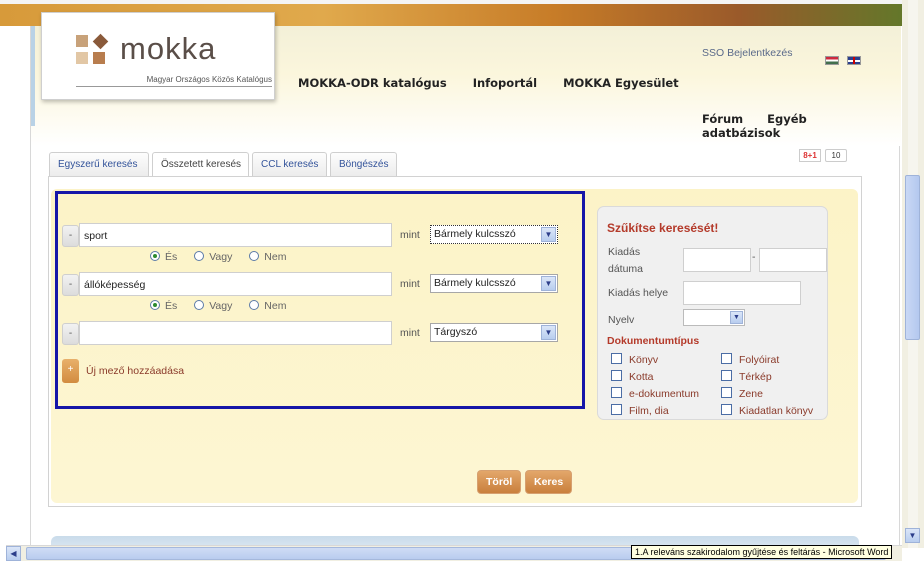 The image size is (924, 570). I want to click on tab-simple-search: Egyszerű keresés, so click(99, 164).